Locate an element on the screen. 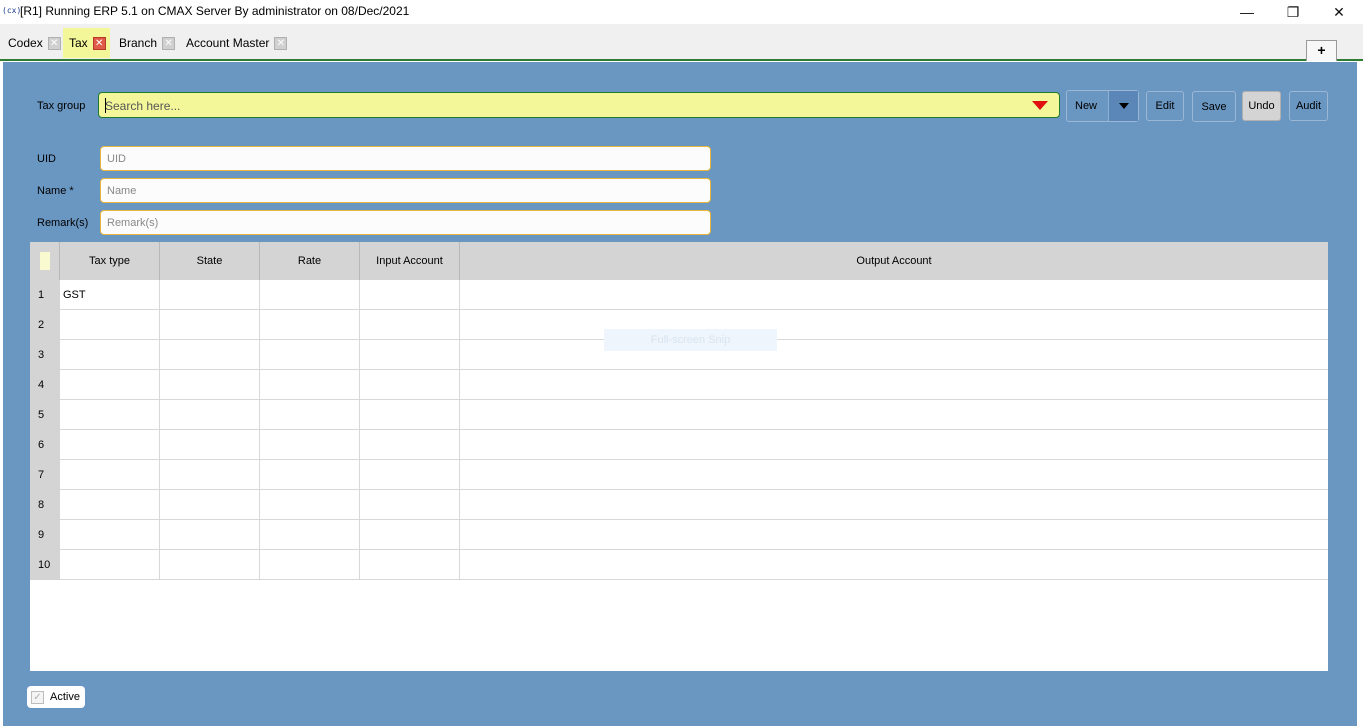  table-row: 4 is located at coordinates (679, 385).